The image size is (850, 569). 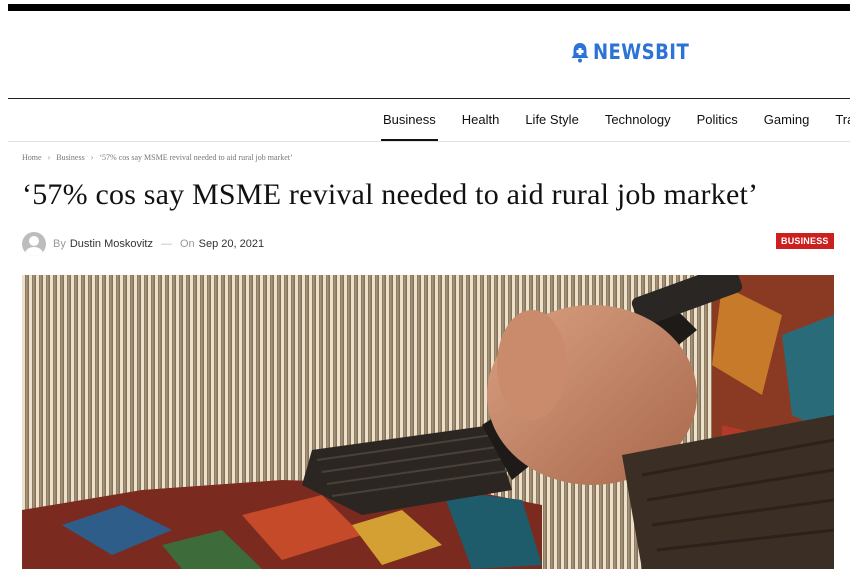 What do you see at coordinates (187, 244) in the screenshot?
I see `on-label: On` at bounding box center [187, 244].